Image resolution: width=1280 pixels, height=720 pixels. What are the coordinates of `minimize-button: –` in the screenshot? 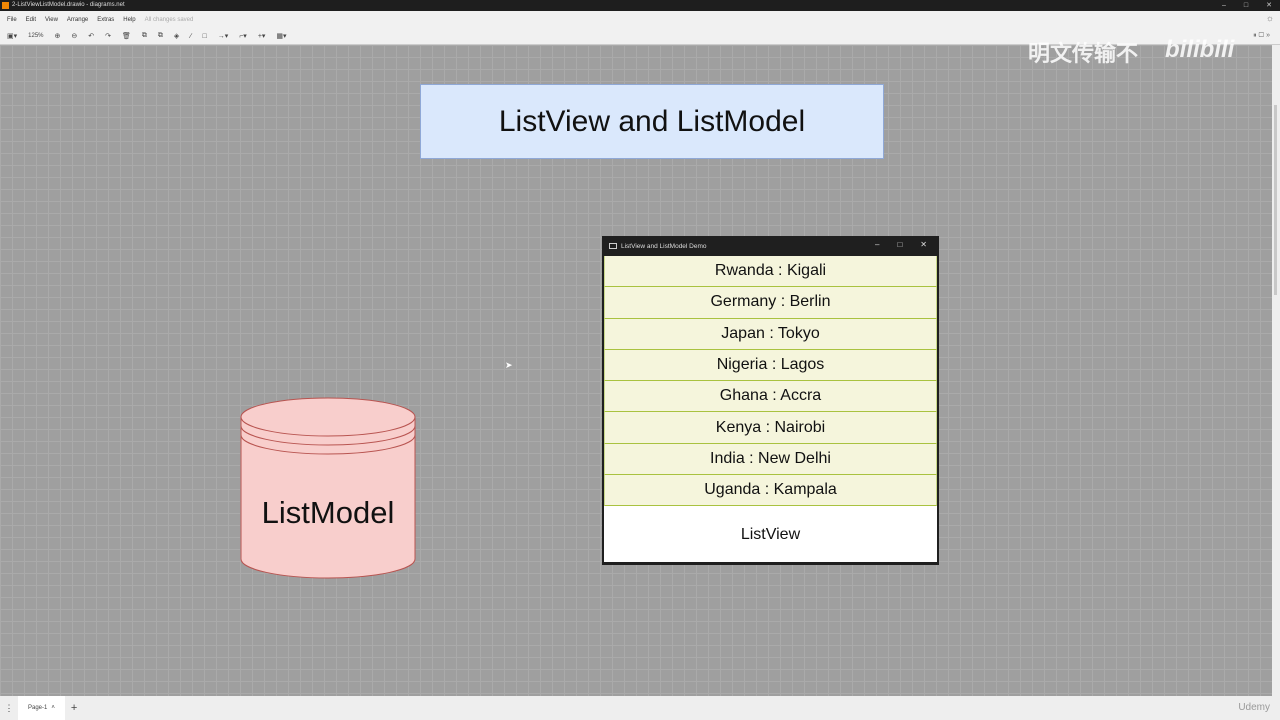 It's located at (1224, 5).